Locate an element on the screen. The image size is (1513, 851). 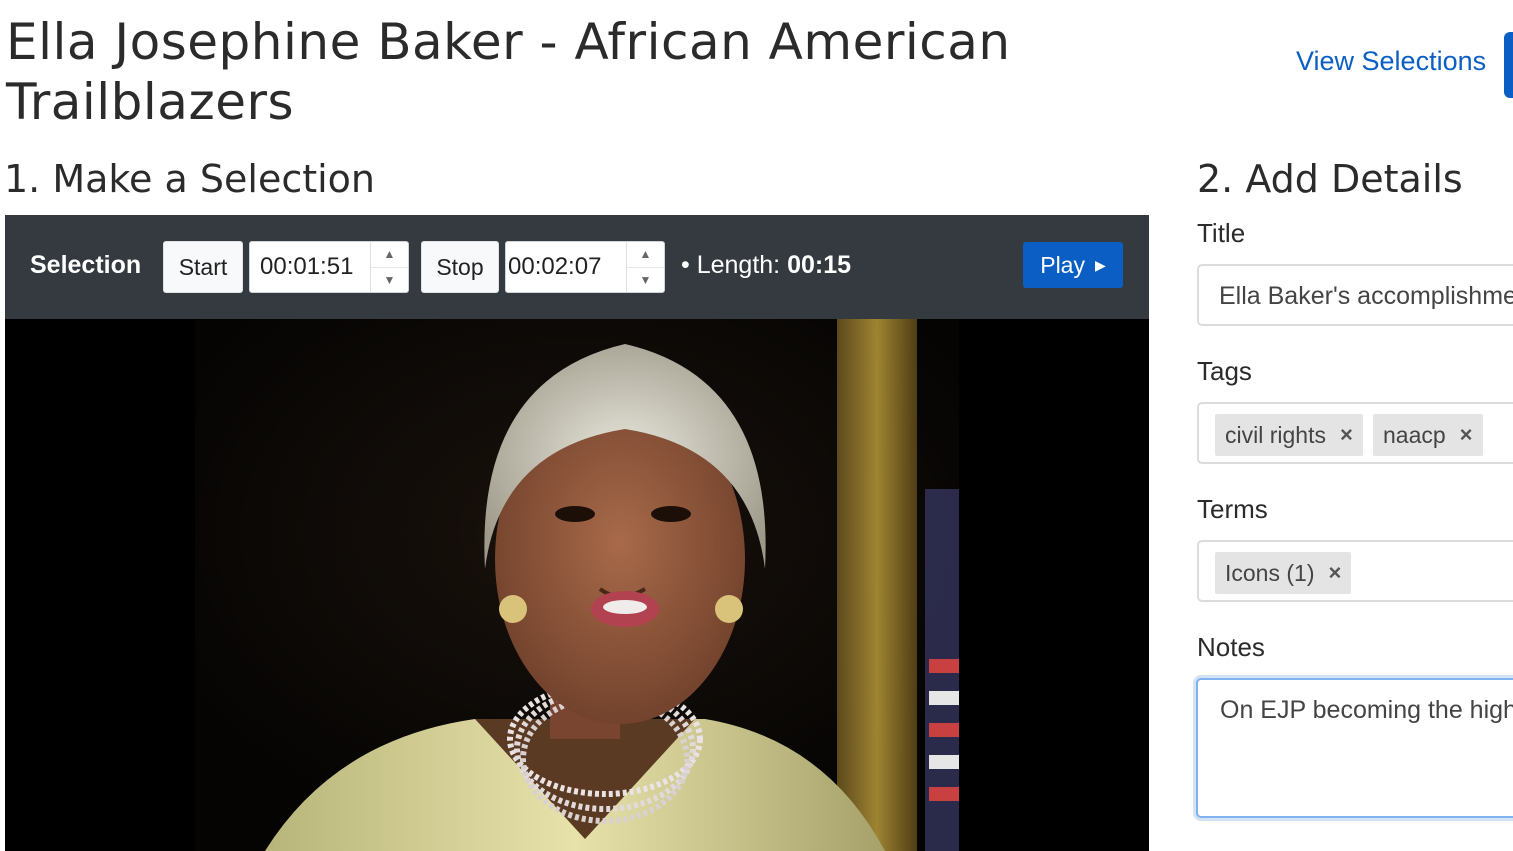
play-icon: ▶ is located at coordinates (1100, 264).